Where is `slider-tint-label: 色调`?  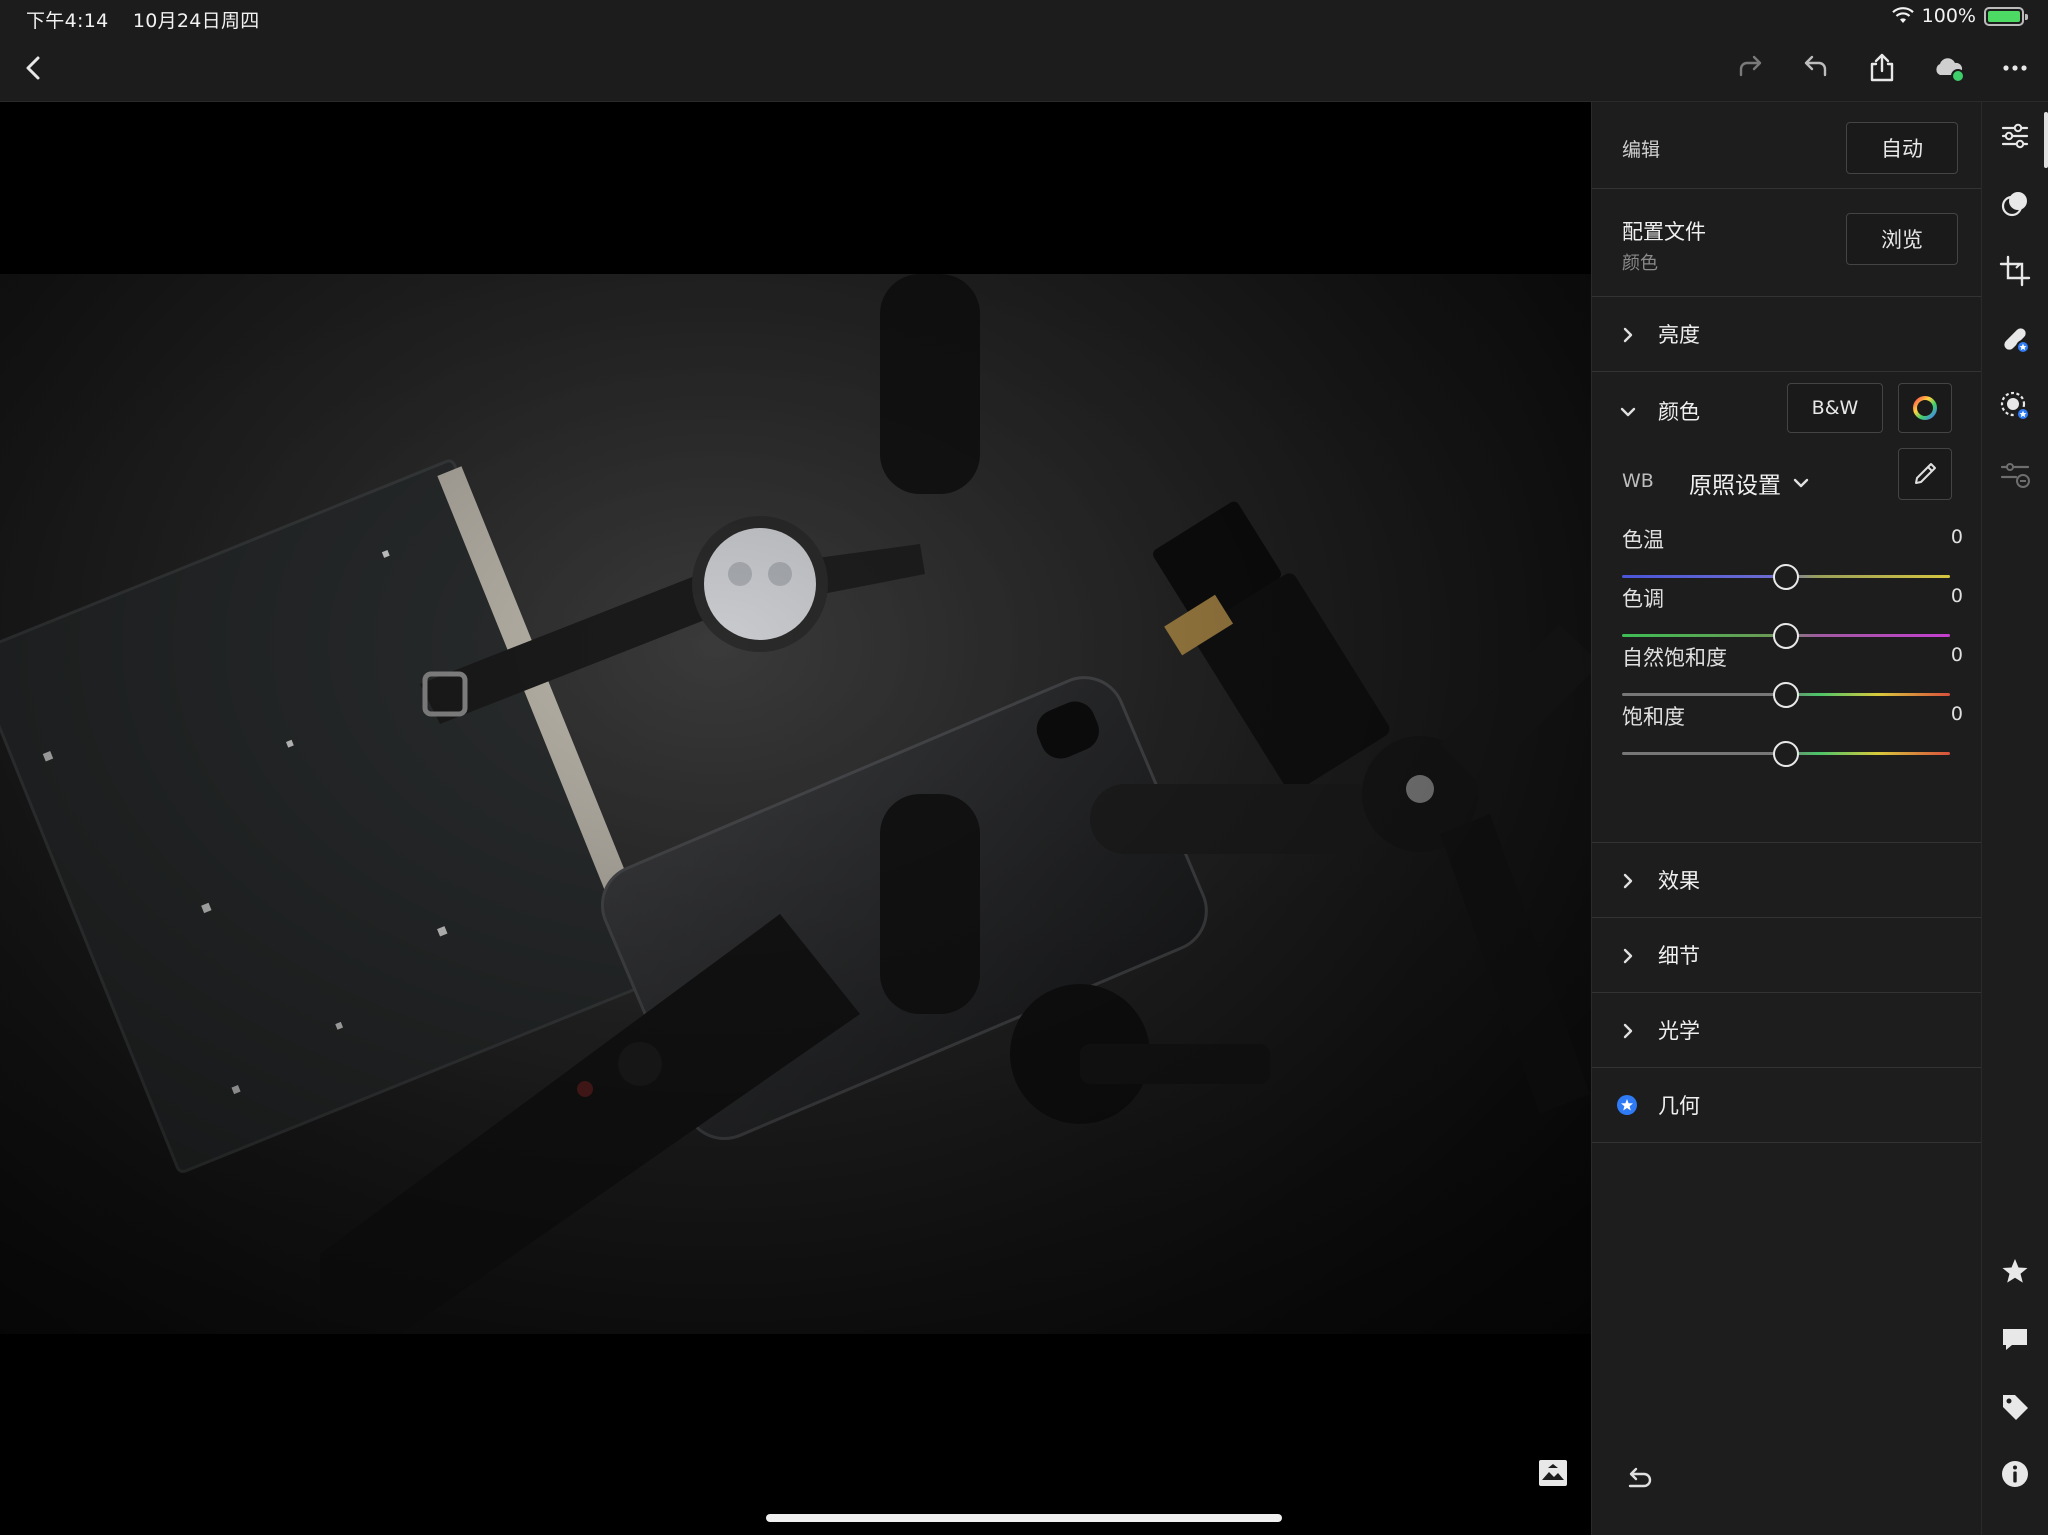
slider-tint-label: 色调 is located at coordinates (1643, 599).